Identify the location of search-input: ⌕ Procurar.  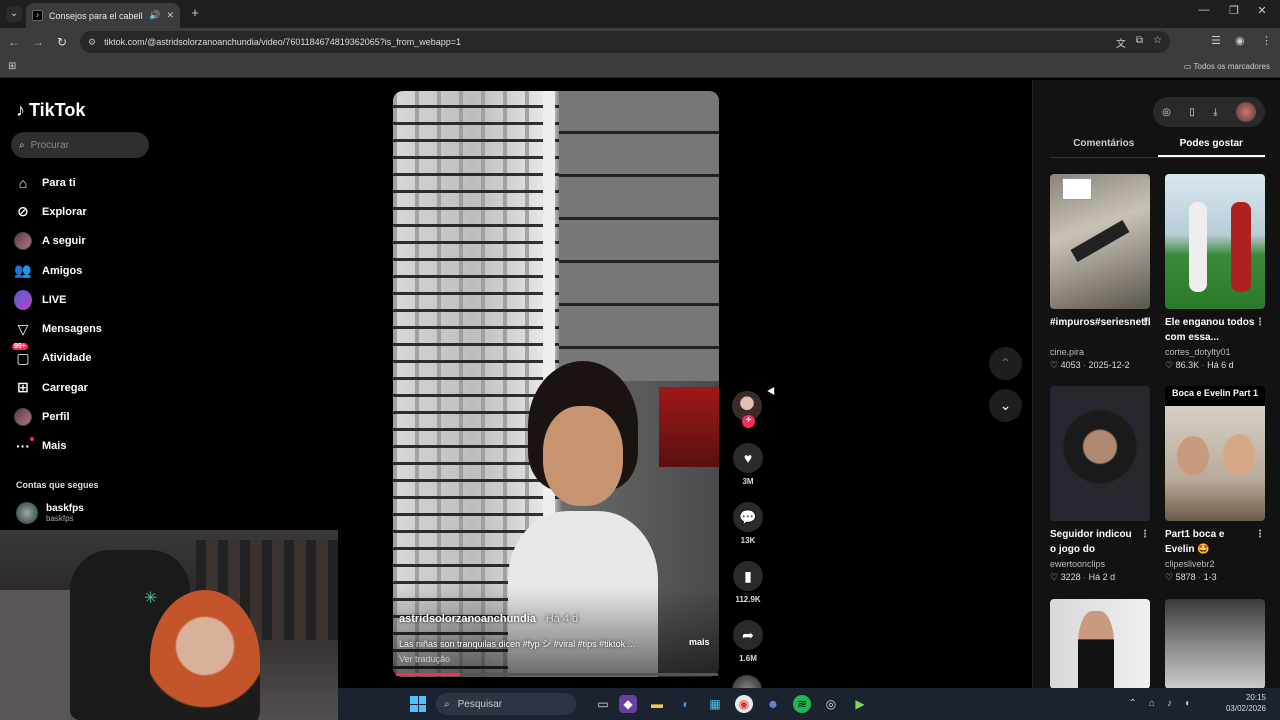
(80, 145).